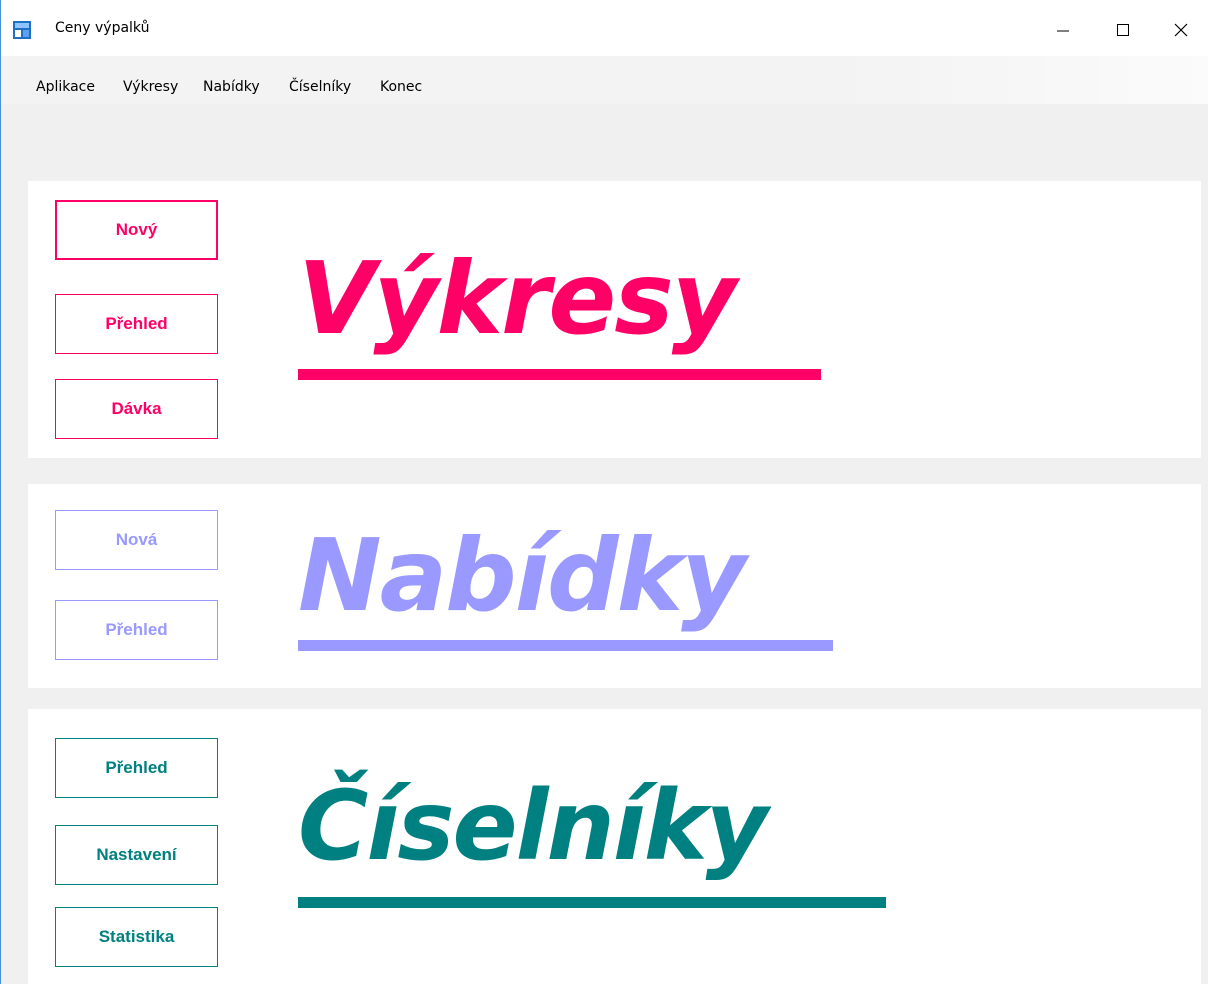  What do you see at coordinates (65, 87) in the screenshot?
I see `menu-aplikace: Aplikace` at bounding box center [65, 87].